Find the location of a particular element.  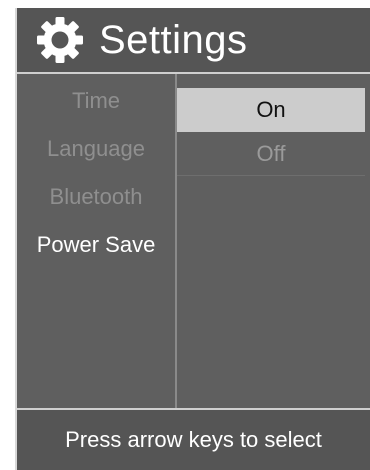

gear-icon is located at coordinates (60, 40).